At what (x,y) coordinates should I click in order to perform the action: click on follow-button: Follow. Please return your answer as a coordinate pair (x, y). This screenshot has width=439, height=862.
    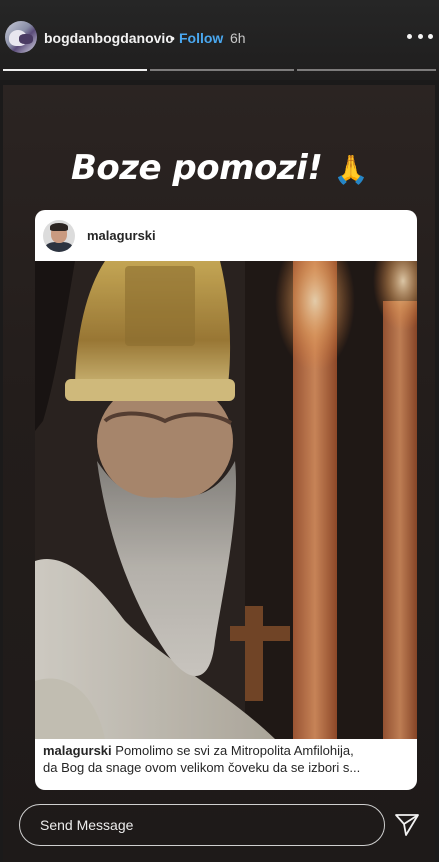
    Looking at the image, I should click on (201, 38).